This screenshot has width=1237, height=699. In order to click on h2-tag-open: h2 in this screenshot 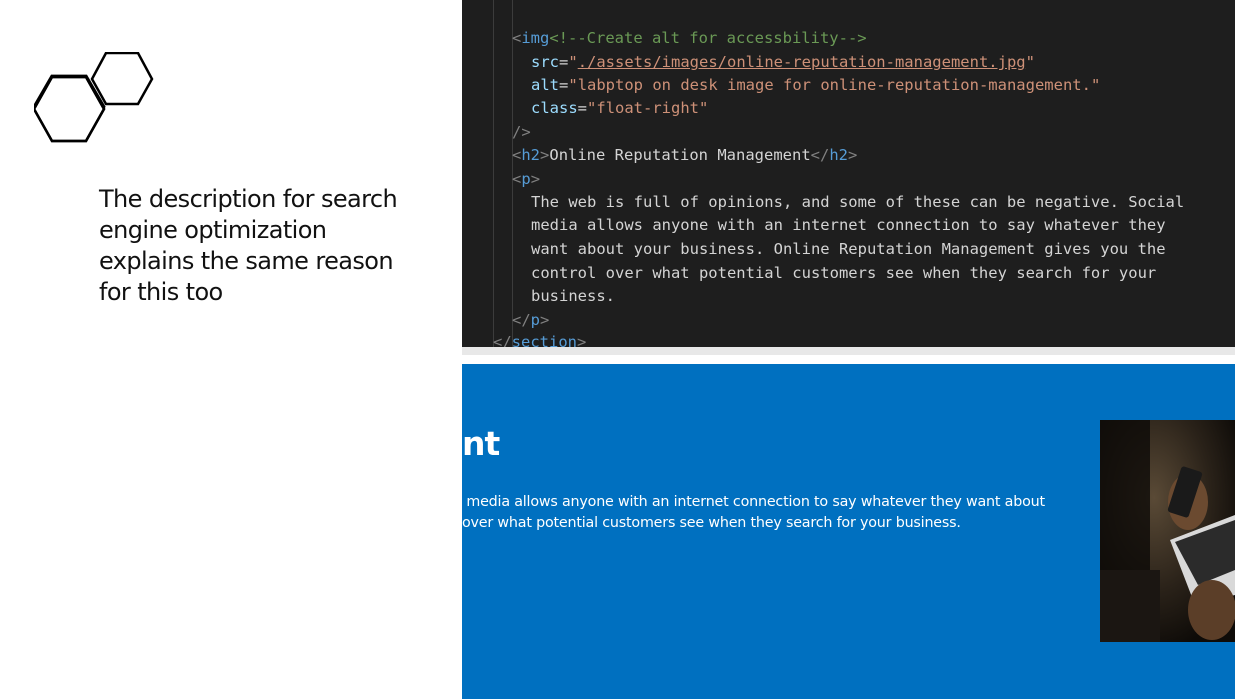, I will do `click(531, 155)`.